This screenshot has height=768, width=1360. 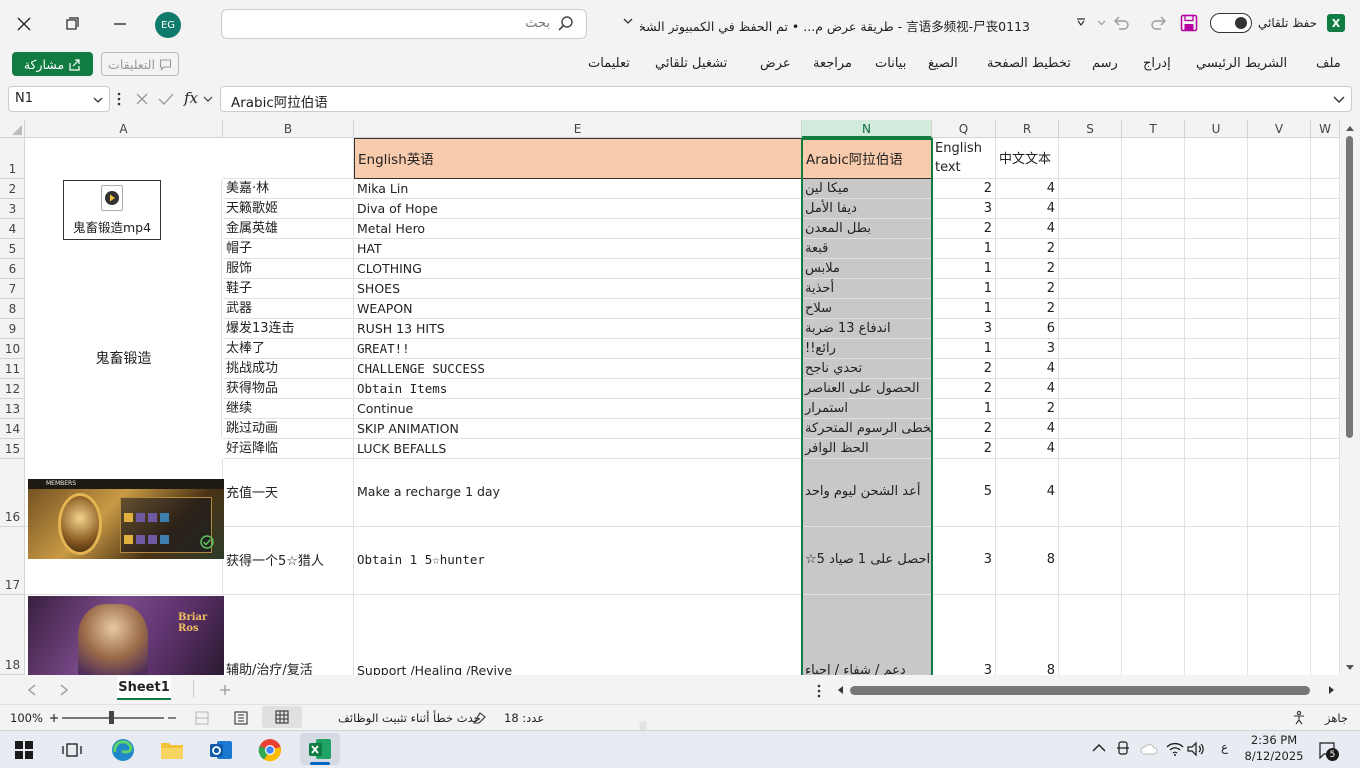 I want to click on chinese-text-cell: 武器, so click(x=288, y=309).